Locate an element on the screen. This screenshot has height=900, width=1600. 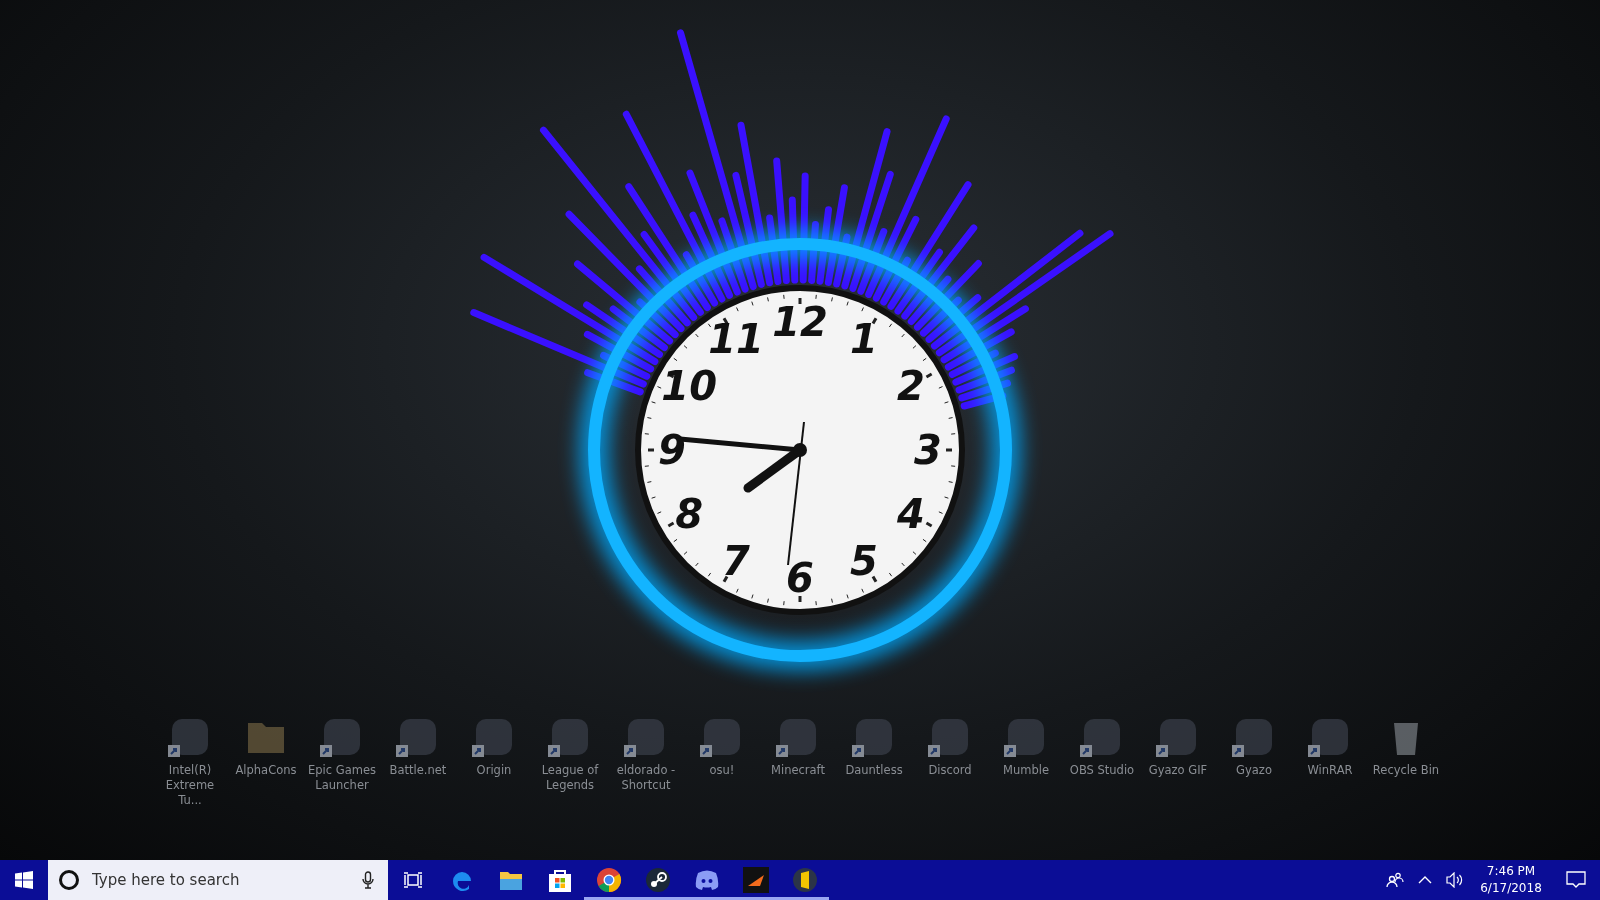
icon-label: Minecraft is located at coordinates (798, 770).